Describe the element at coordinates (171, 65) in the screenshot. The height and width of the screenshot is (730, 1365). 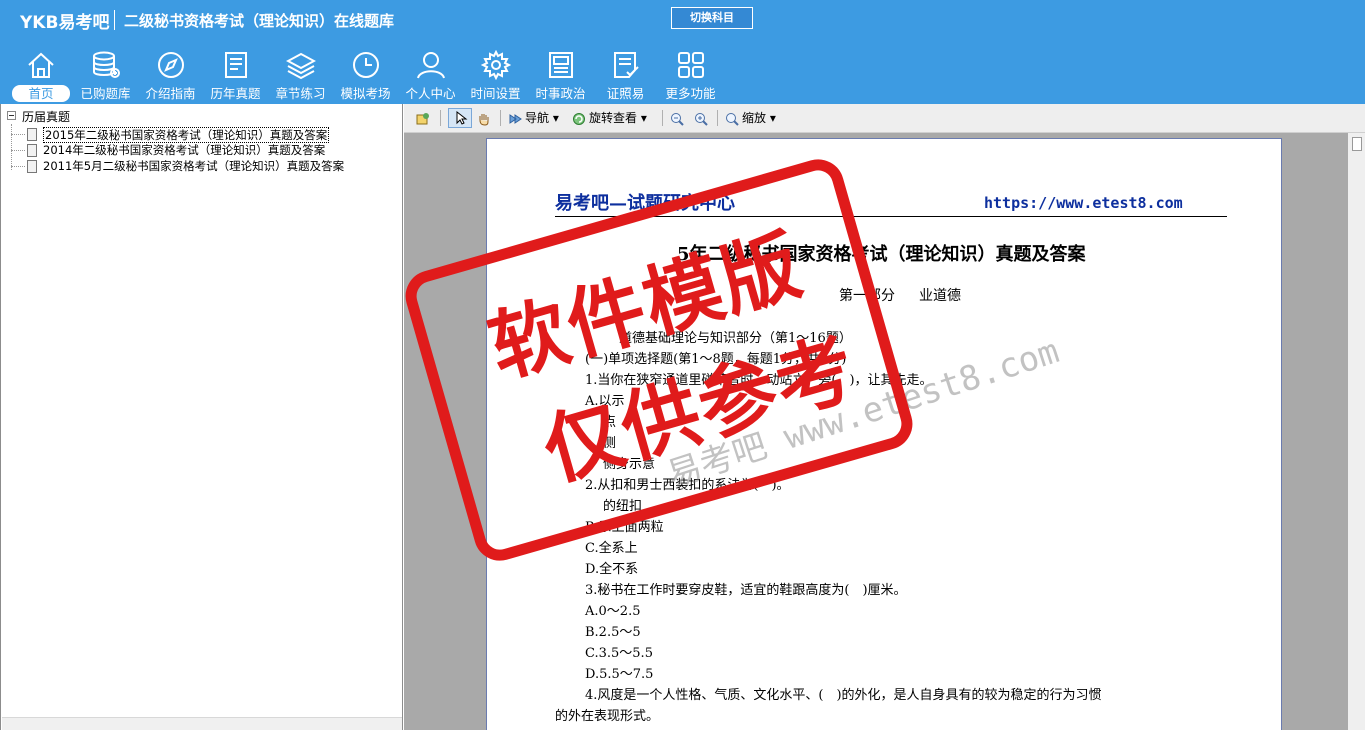
I see `compass-icon` at that location.